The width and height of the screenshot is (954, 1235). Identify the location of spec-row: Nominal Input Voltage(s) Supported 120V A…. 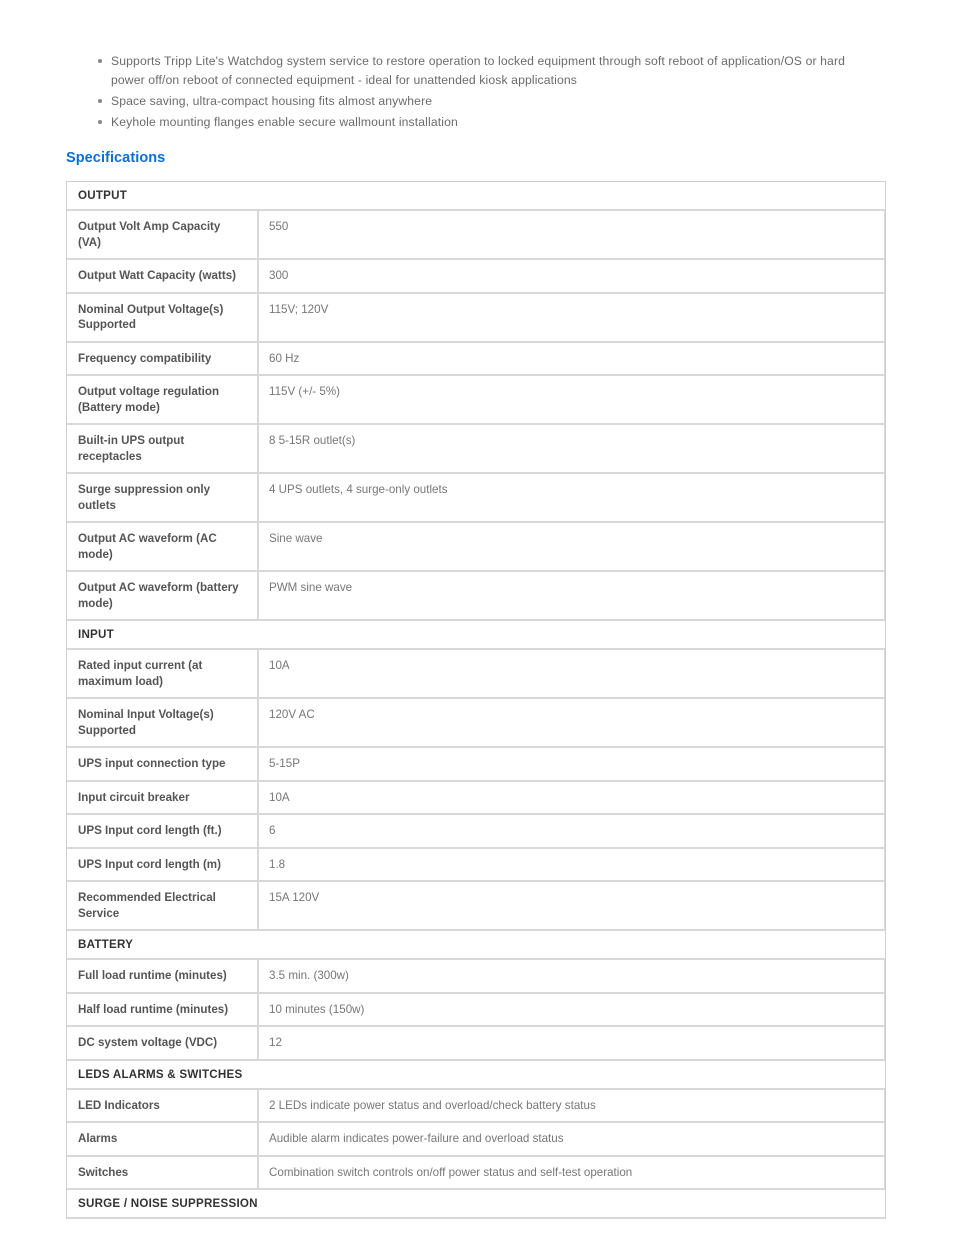
(476, 723).